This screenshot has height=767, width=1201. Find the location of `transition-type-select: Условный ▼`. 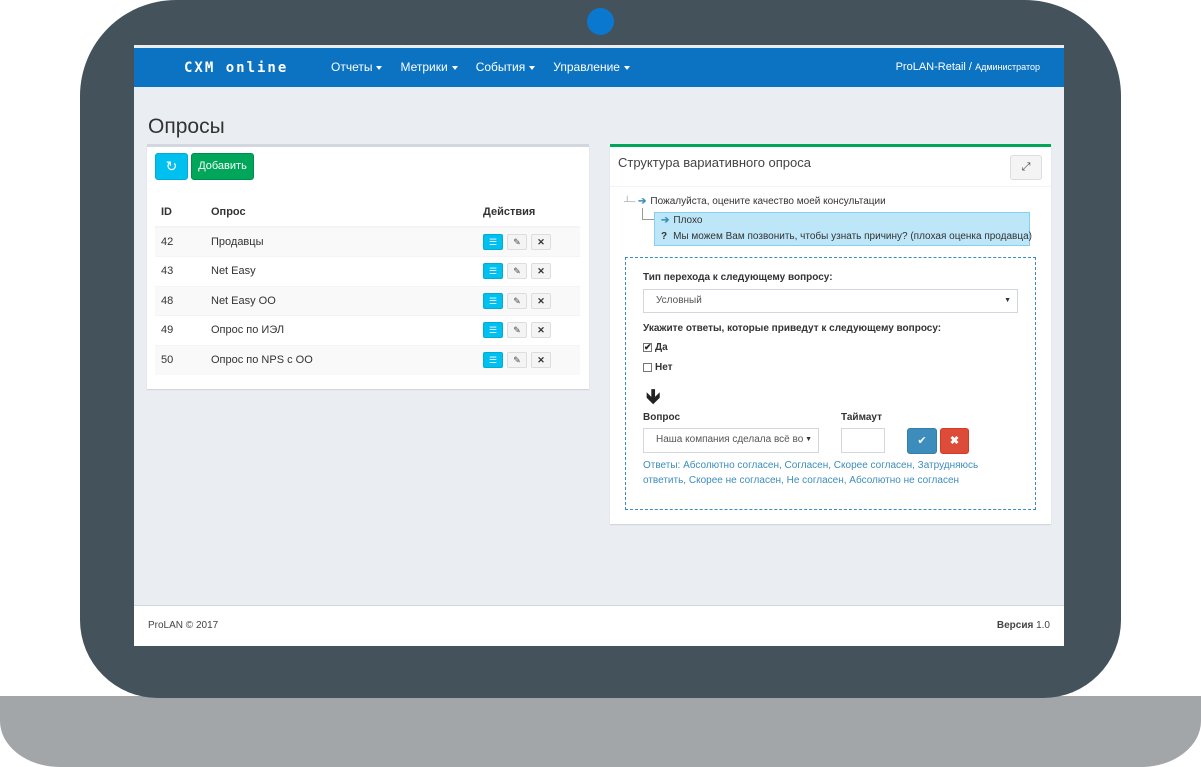

transition-type-select: Условный ▼ is located at coordinates (830, 301).